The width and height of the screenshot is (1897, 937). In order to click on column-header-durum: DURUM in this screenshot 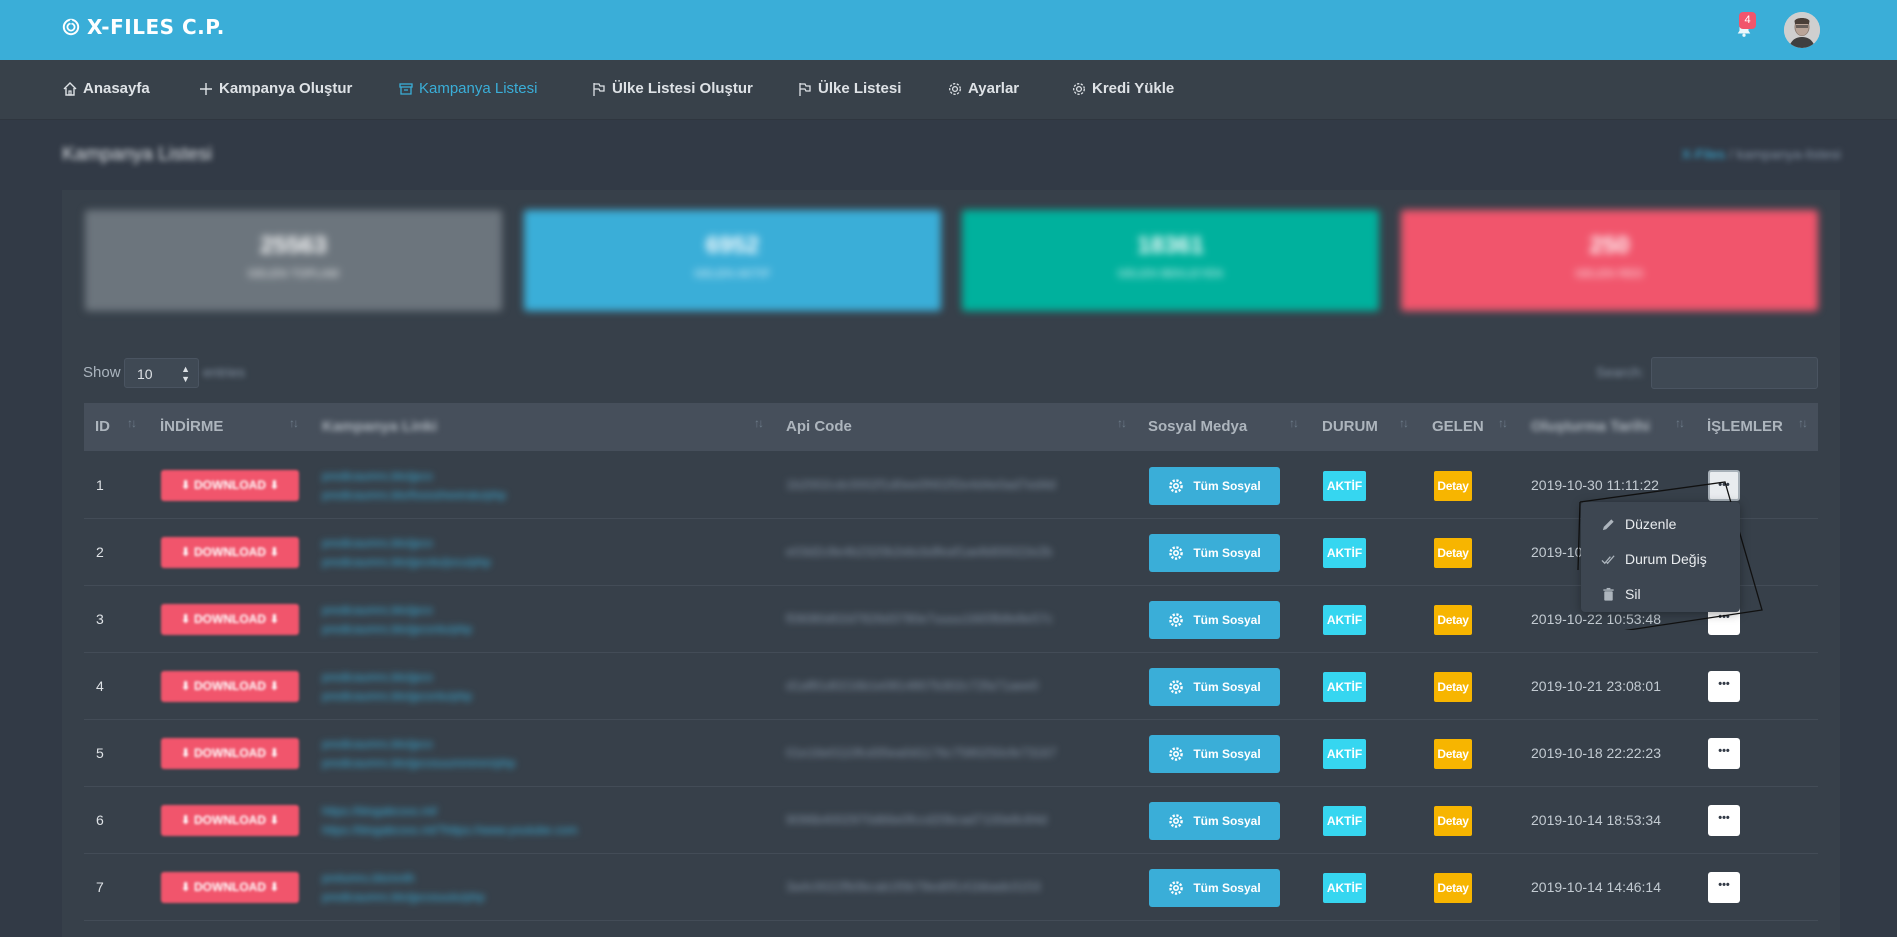, I will do `click(1350, 426)`.